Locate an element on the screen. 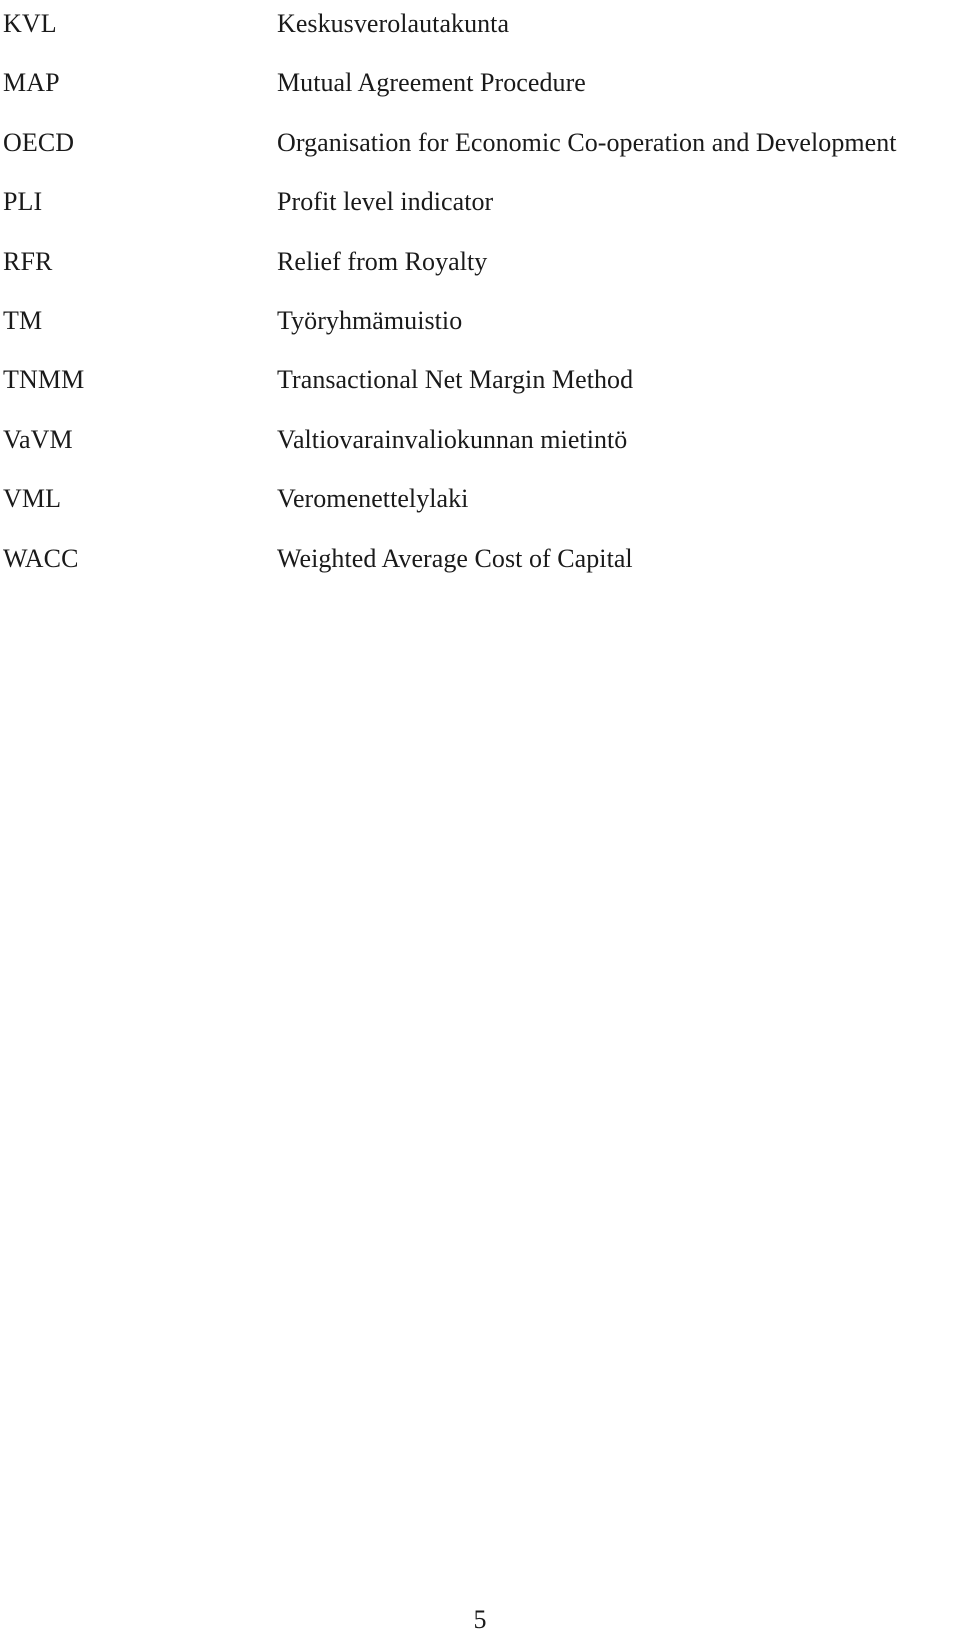 This screenshot has width=960, height=1651. abbreviation-row: KVL Keskusverolautakunta is located at coordinates (480, 26).